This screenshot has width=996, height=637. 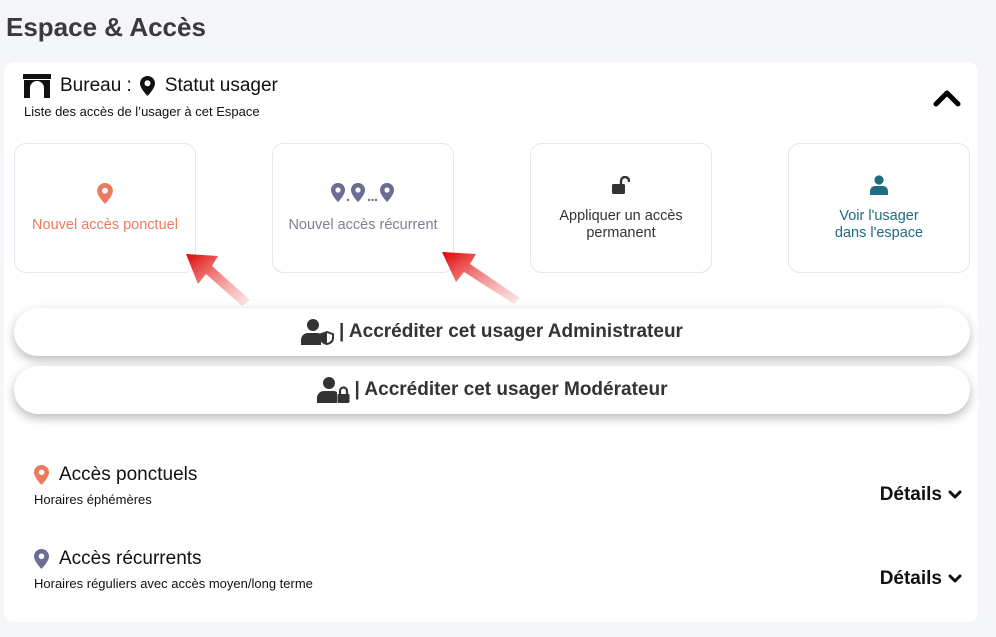 I want to click on new-recurrent-access-tile: Nouvel accès récurrent, so click(x=363, y=208).